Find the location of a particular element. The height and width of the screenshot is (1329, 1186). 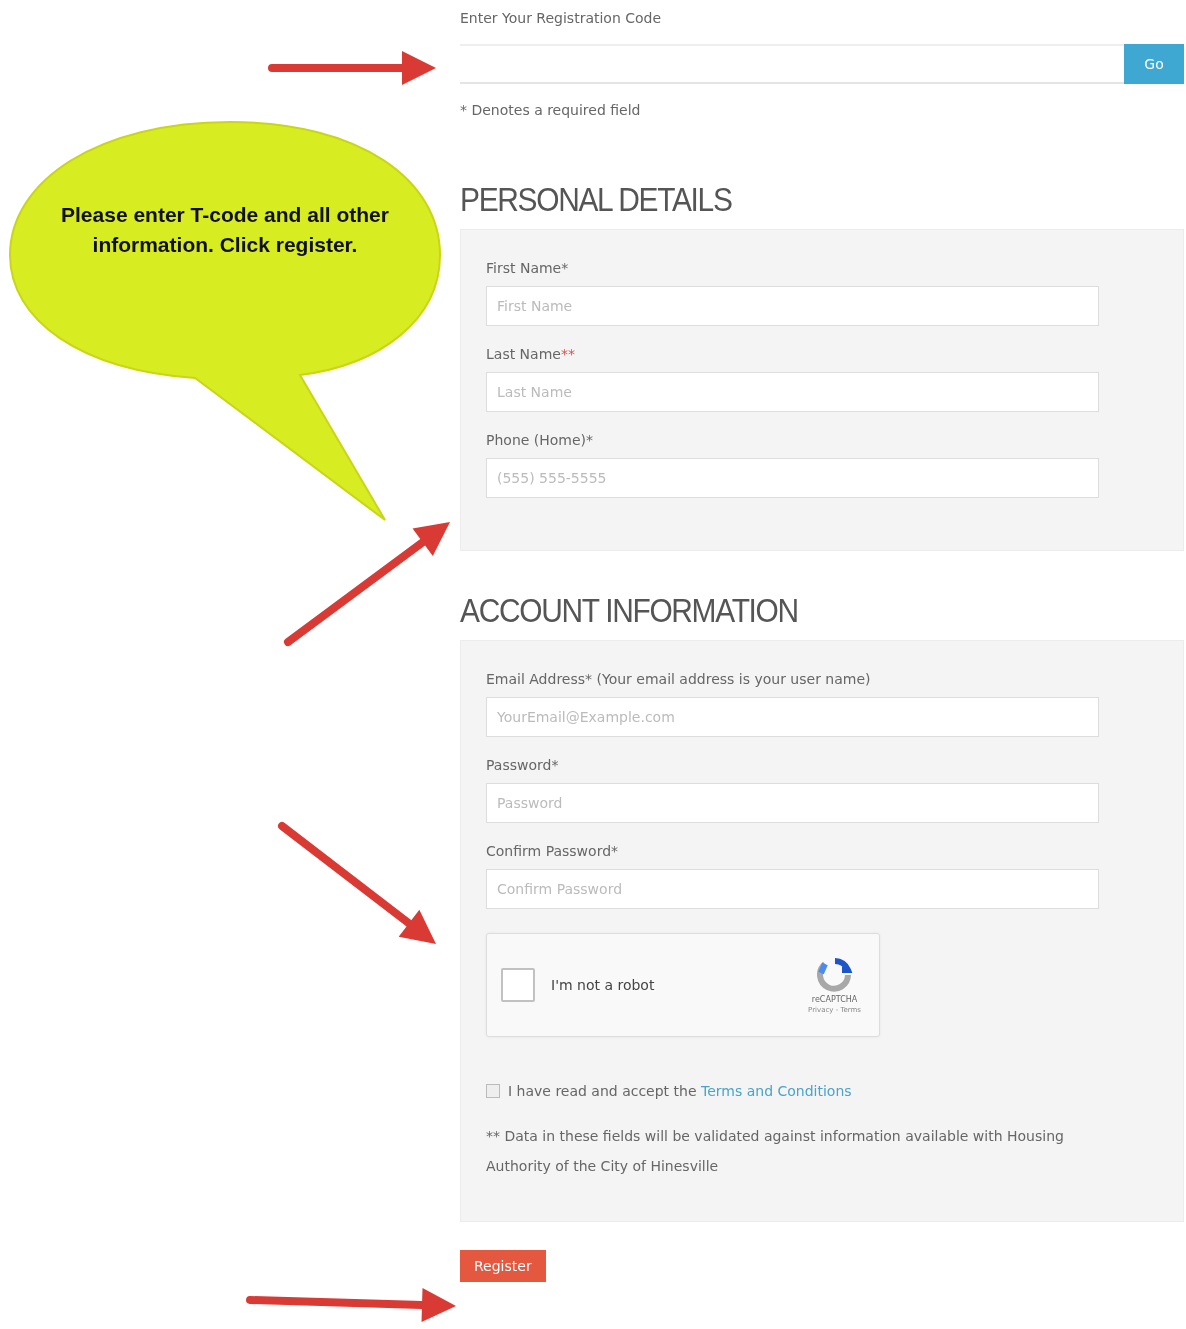

input-field: Last Name is located at coordinates (792, 392).